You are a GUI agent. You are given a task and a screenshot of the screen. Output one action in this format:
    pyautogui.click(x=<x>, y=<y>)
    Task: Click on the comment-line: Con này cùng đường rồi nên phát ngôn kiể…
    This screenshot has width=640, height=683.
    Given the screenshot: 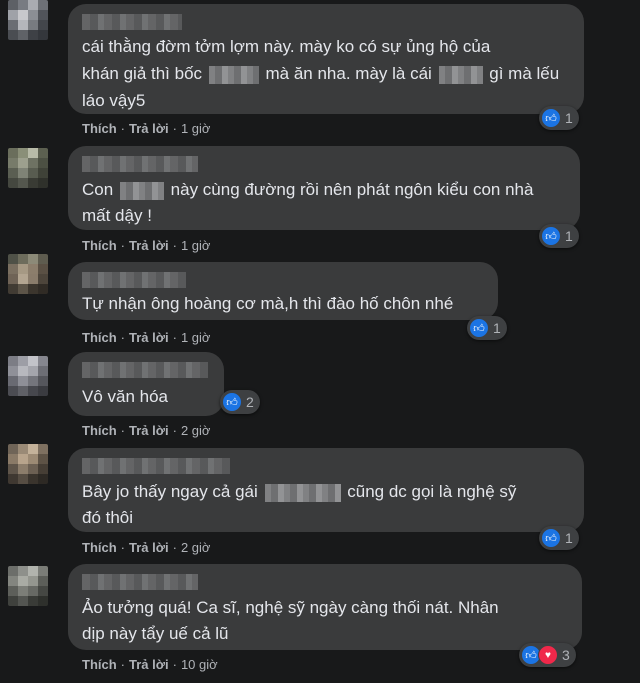 What is the action you would take?
    pyautogui.click(x=308, y=190)
    